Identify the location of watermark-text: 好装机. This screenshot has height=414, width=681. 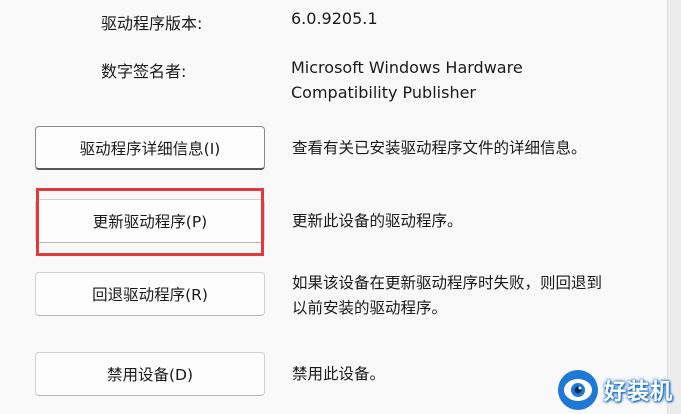
(638, 392).